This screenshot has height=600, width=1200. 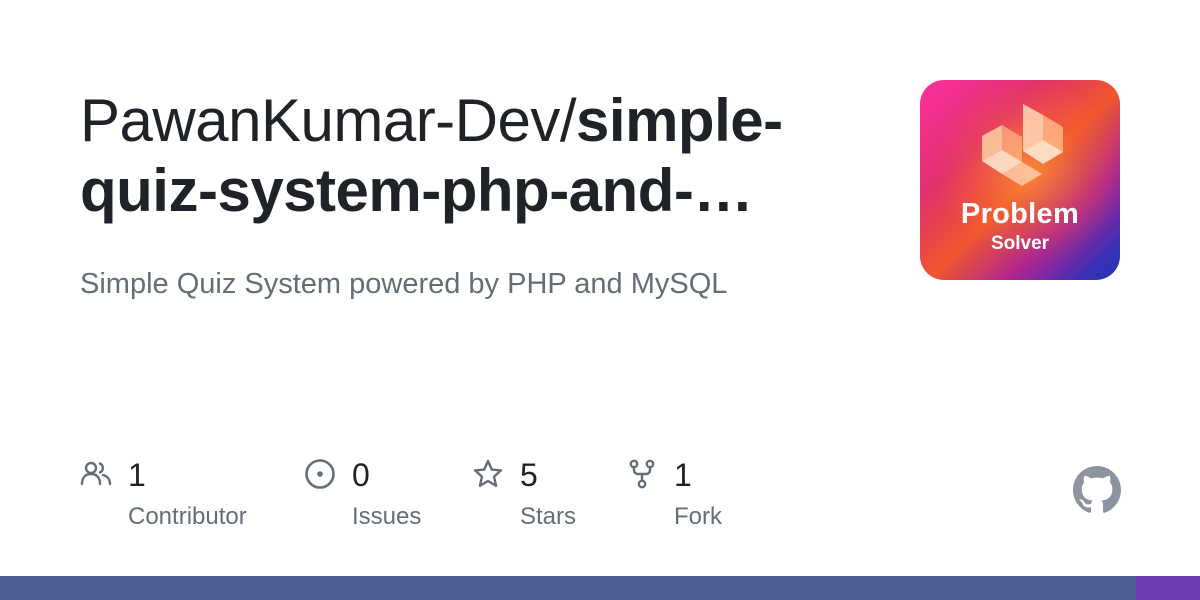 I want to click on repo-owner: PawanKumar-Dev/, so click(x=328, y=120).